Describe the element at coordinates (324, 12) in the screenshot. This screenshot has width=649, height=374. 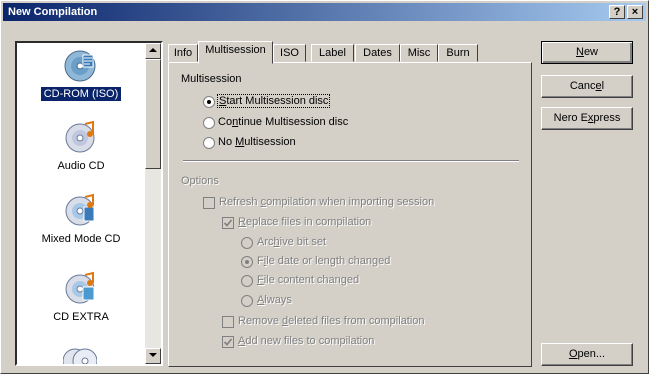
I see `title-bar: New Compilation ? ×` at that location.